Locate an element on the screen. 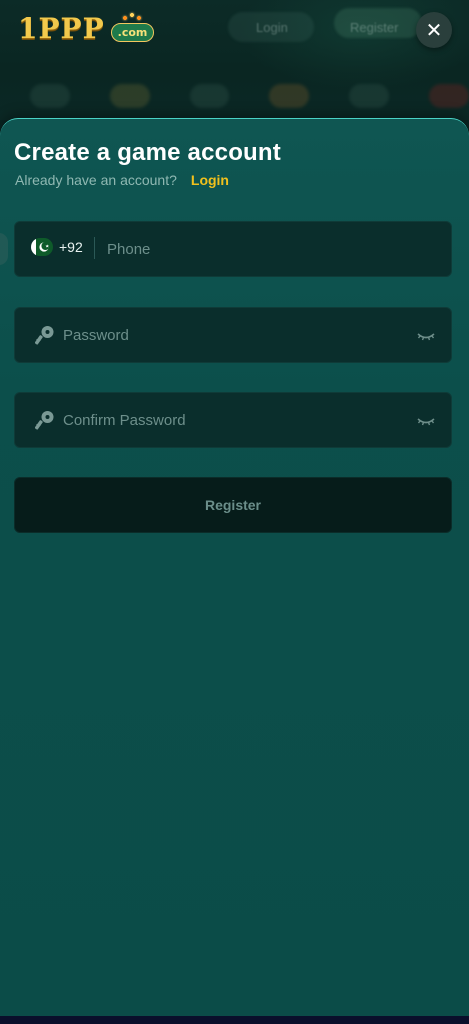  crown-icon is located at coordinates (132, 16).